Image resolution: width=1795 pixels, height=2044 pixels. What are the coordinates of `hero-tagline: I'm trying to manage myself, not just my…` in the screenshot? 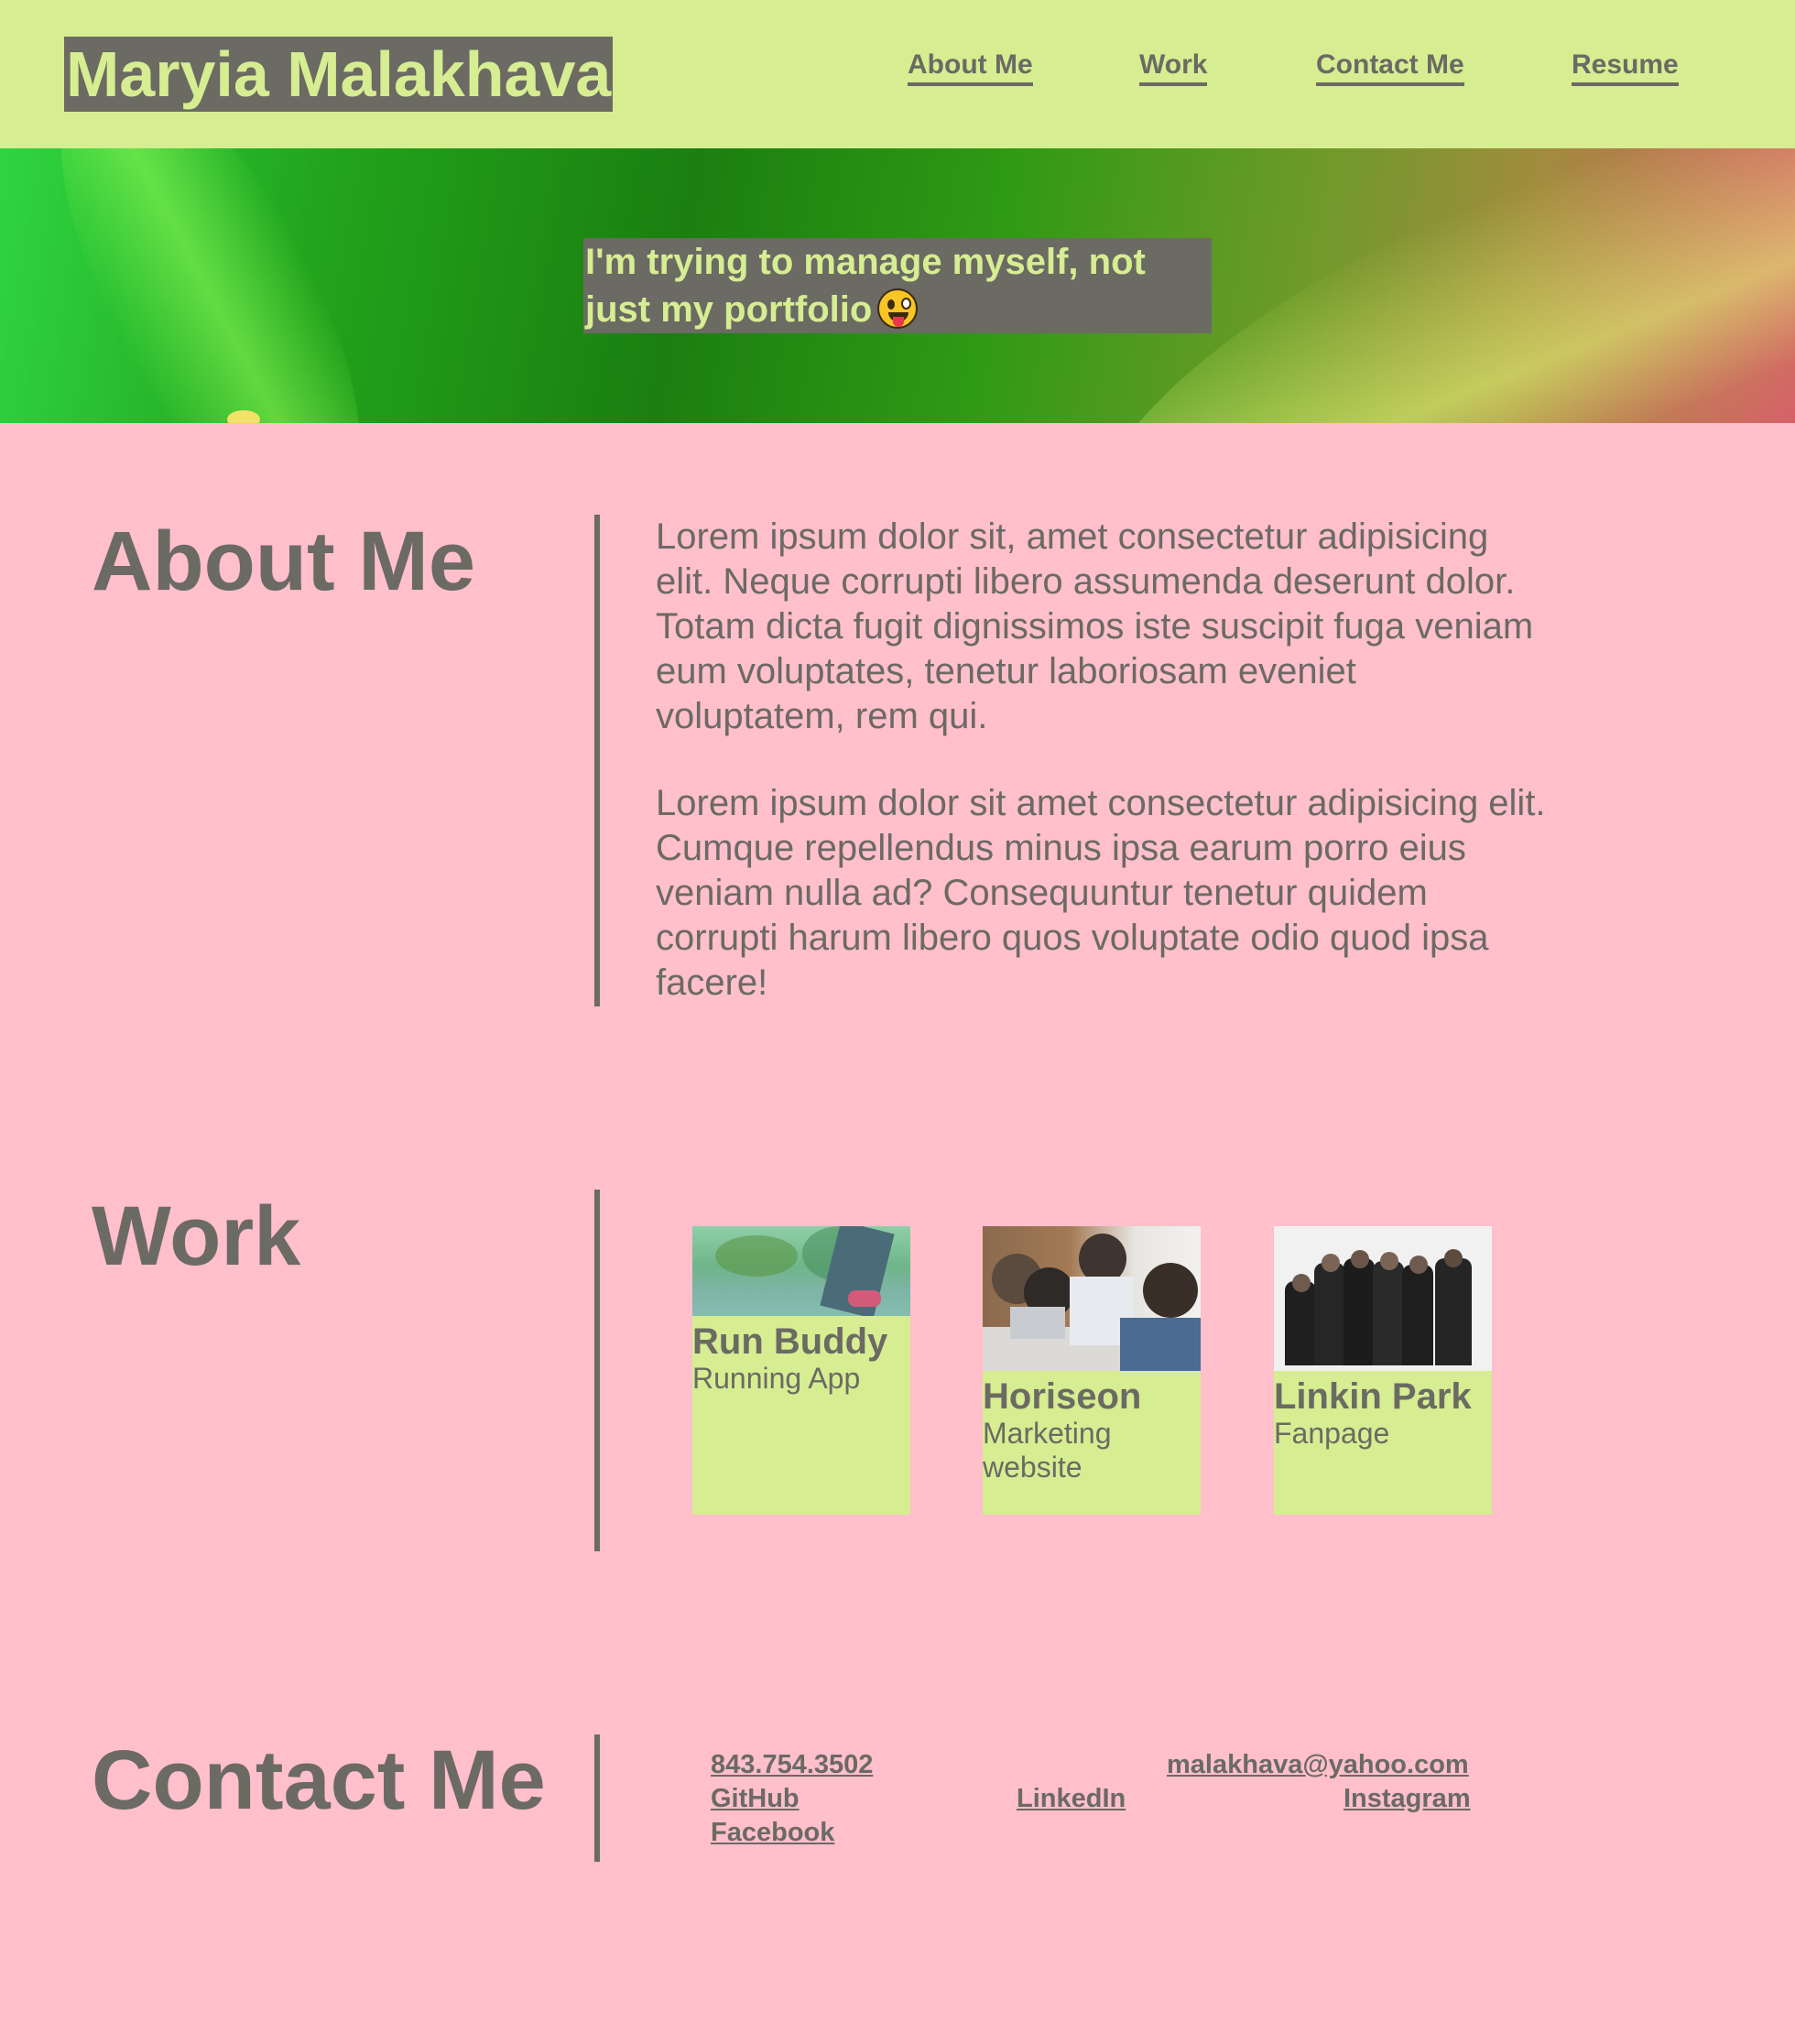 It's located at (897, 286).